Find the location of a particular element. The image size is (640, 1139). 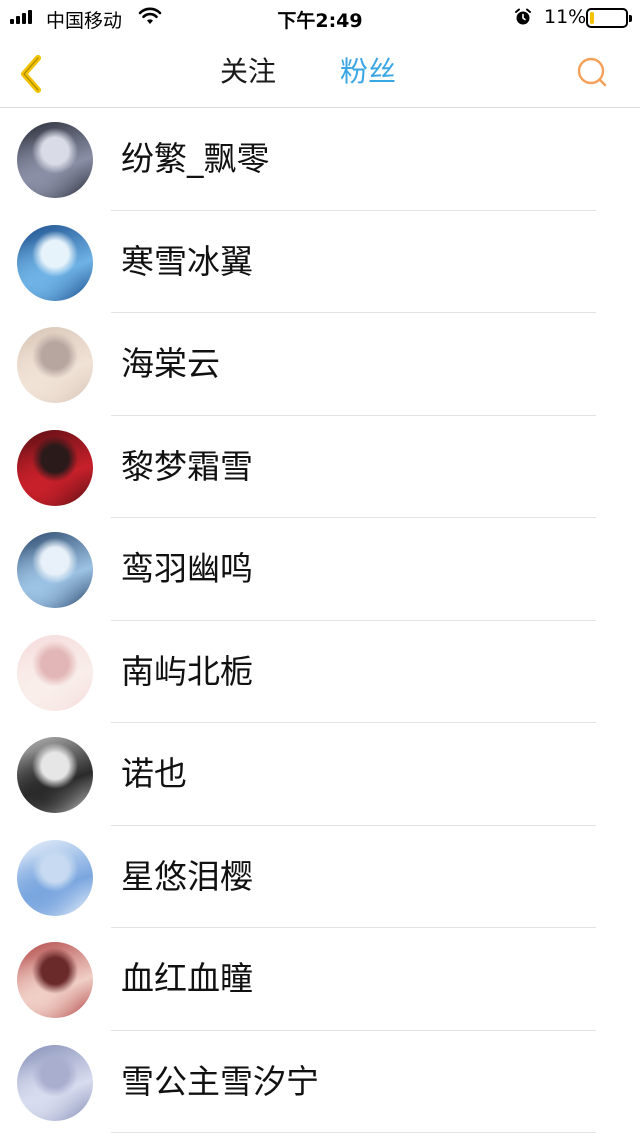

battery-icon is located at coordinates (609, 18).